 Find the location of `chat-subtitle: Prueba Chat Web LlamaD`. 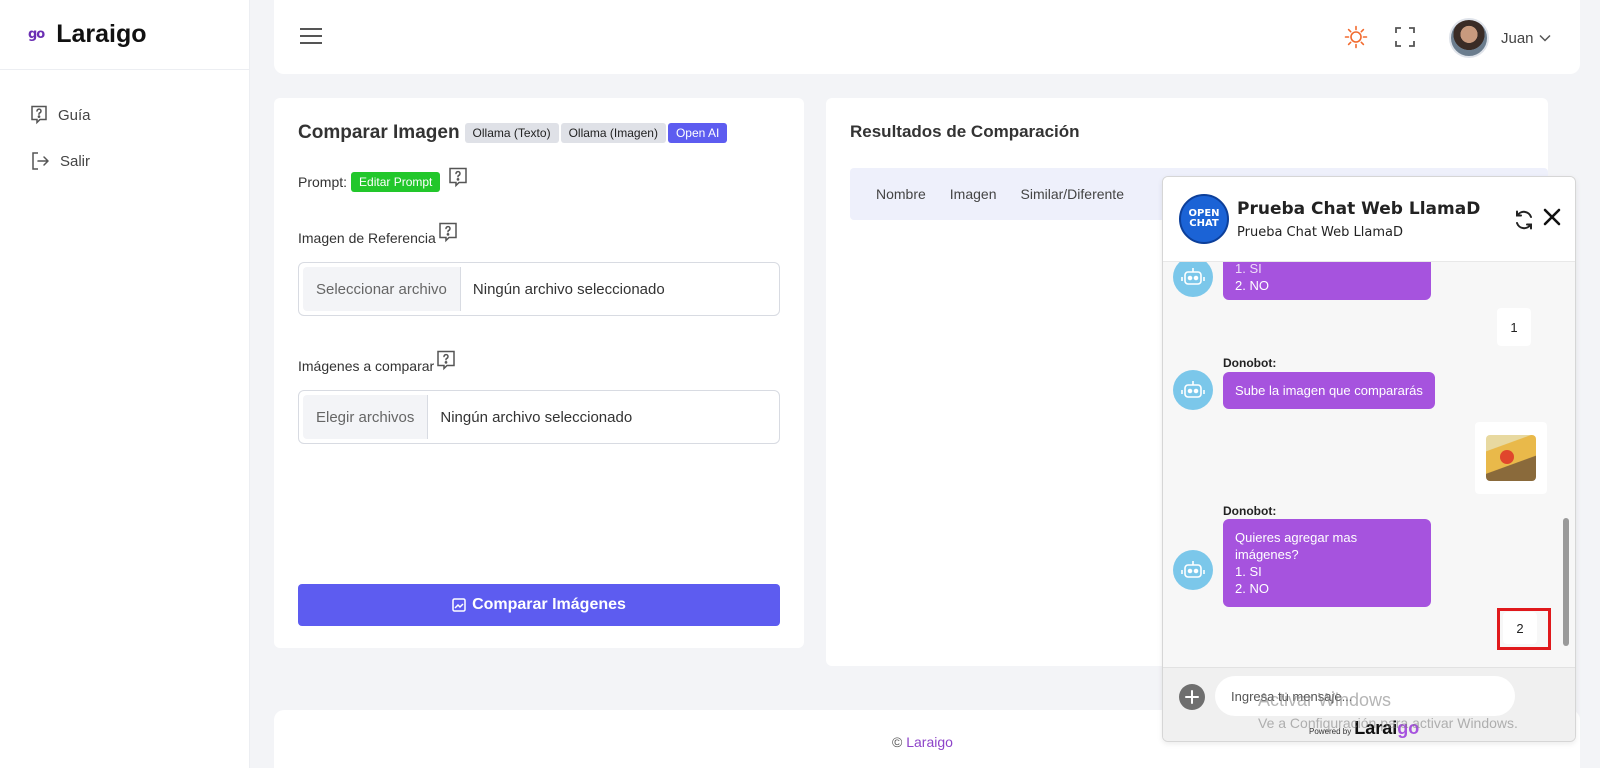

chat-subtitle: Prueba Chat Web LlamaD is located at coordinates (1320, 232).